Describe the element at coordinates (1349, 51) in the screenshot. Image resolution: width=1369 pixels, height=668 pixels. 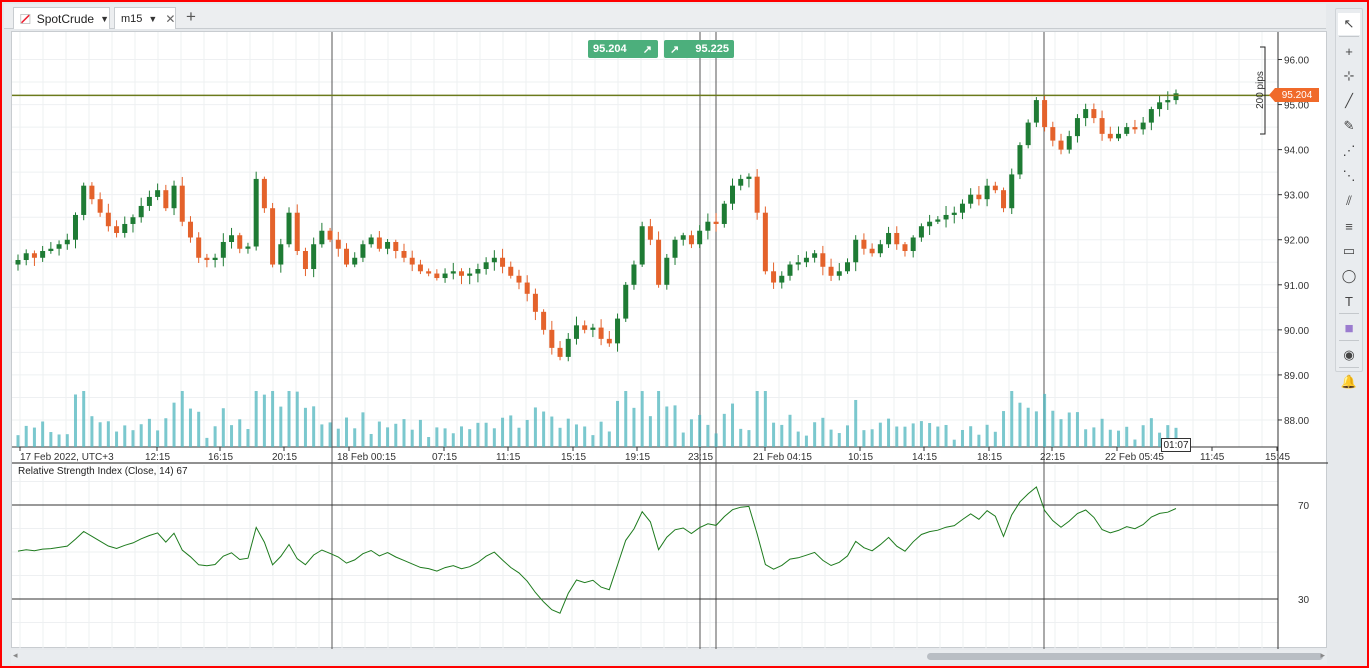
I see `crosshair-icon: +` at that location.